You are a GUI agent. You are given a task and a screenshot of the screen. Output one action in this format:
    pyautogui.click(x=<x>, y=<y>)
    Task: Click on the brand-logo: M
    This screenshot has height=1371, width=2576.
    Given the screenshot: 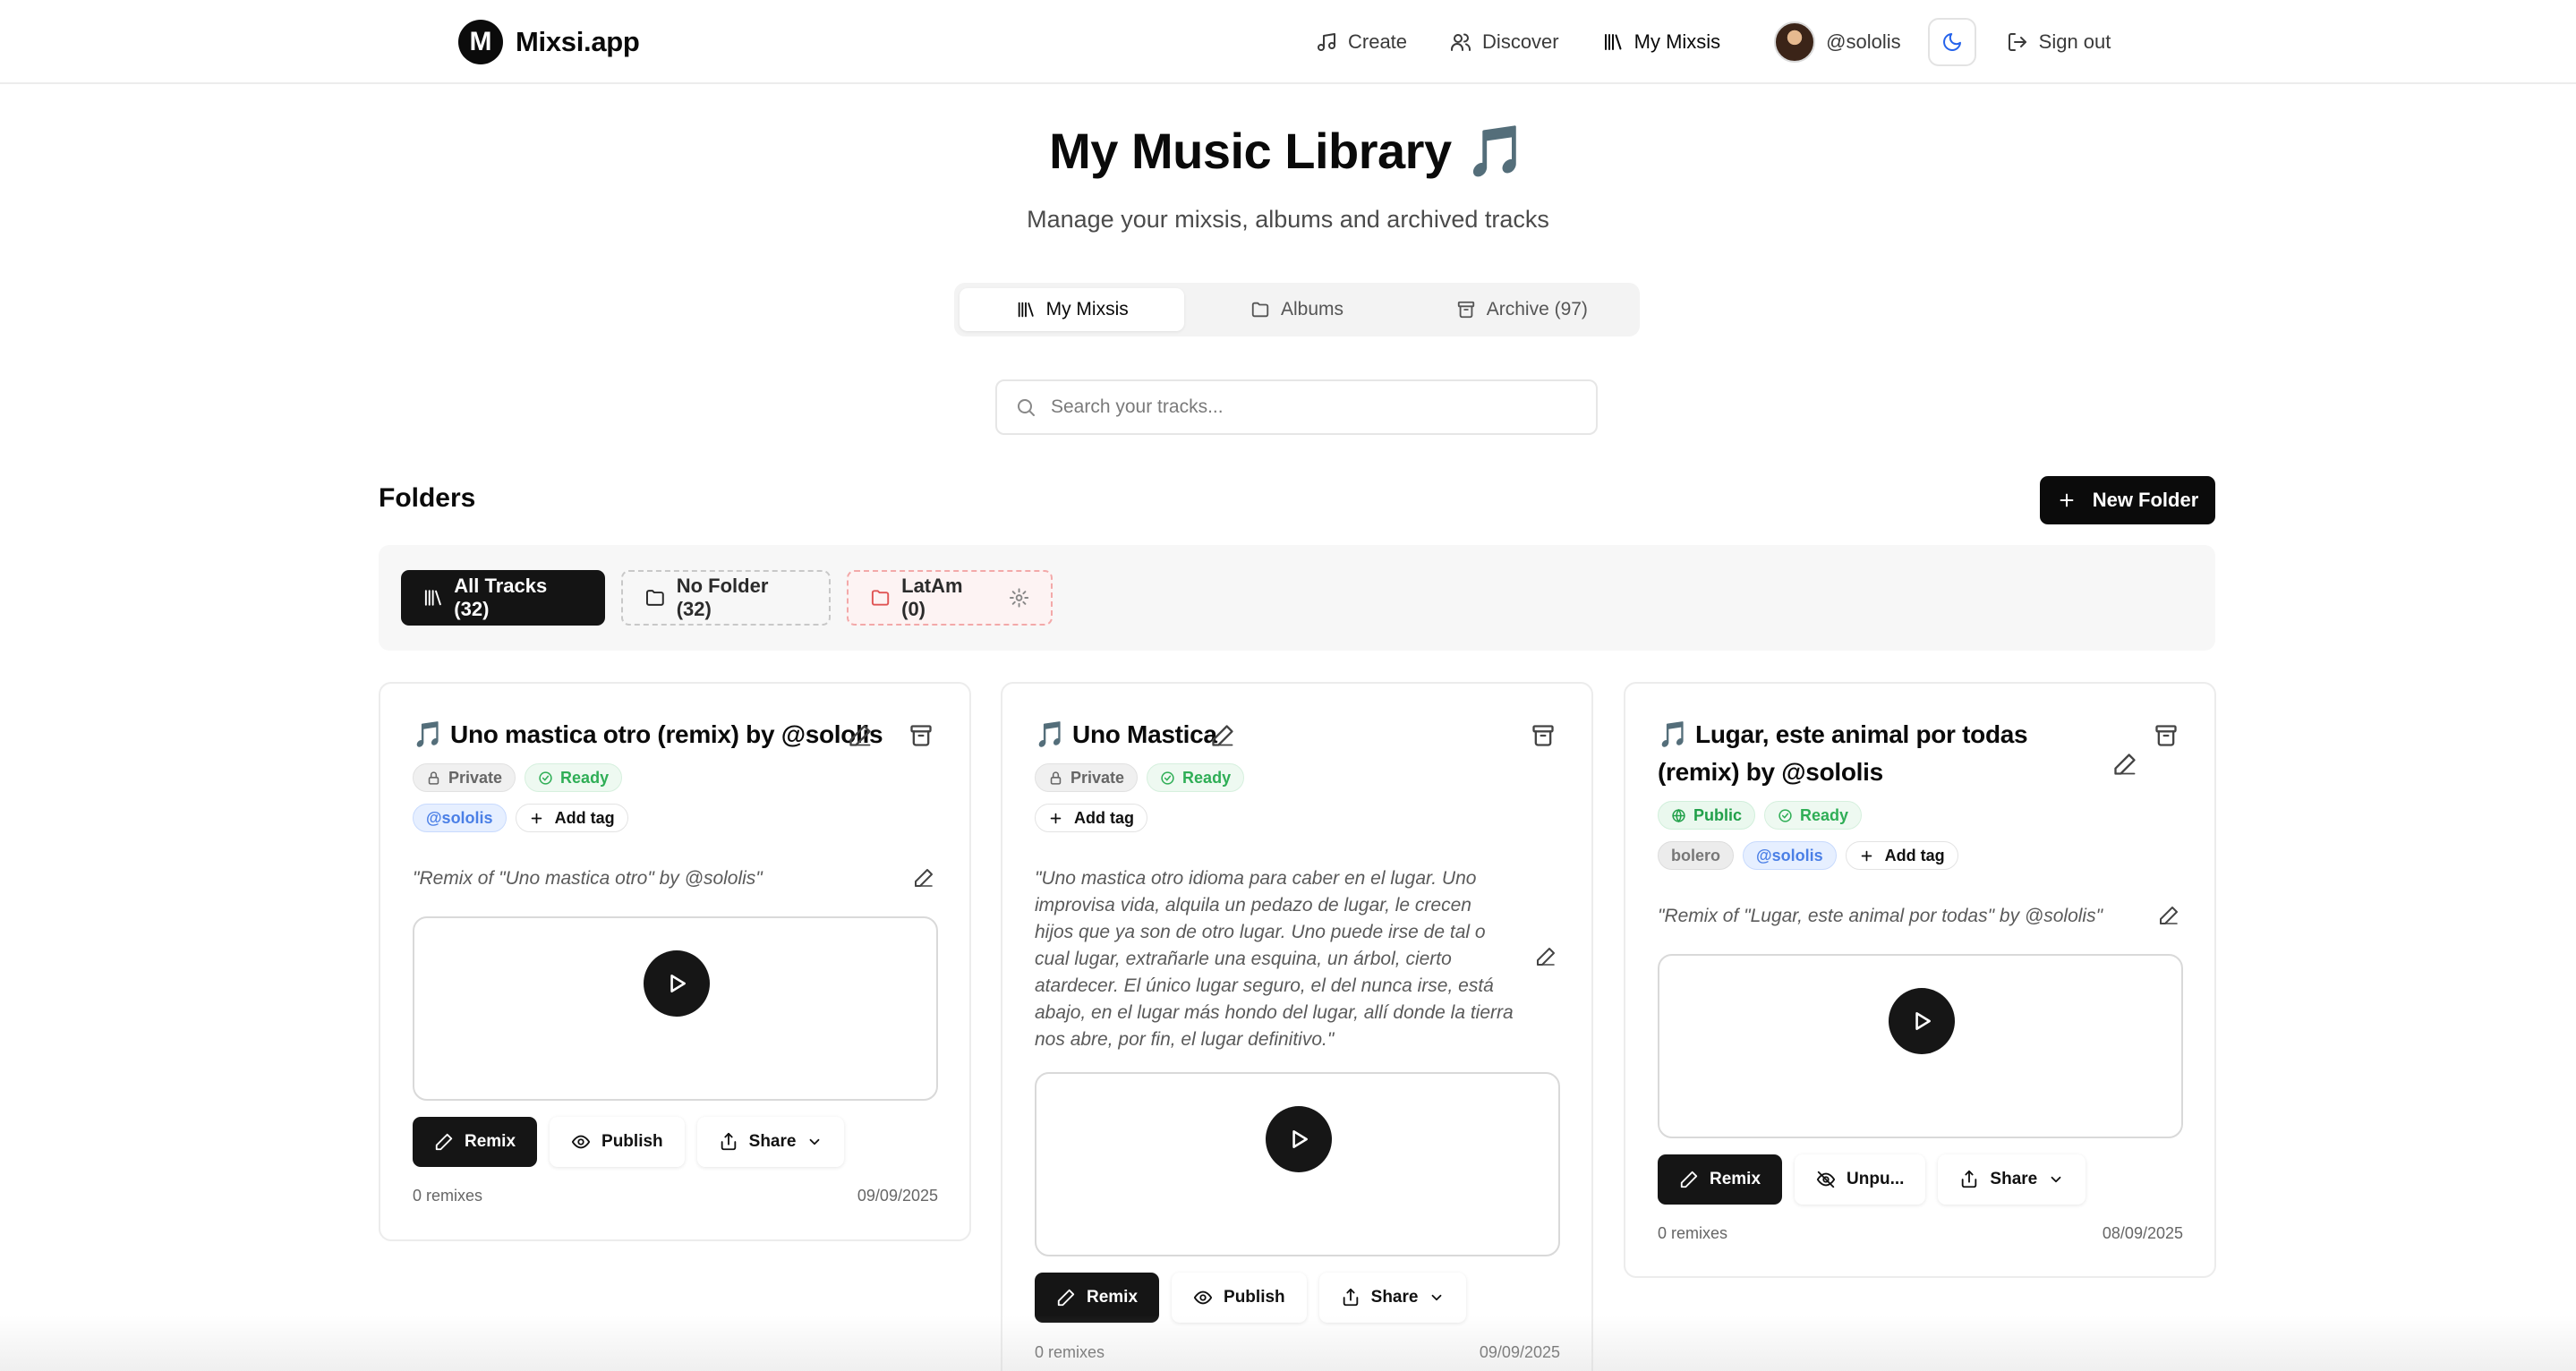 What is the action you would take?
    pyautogui.click(x=480, y=42)
    